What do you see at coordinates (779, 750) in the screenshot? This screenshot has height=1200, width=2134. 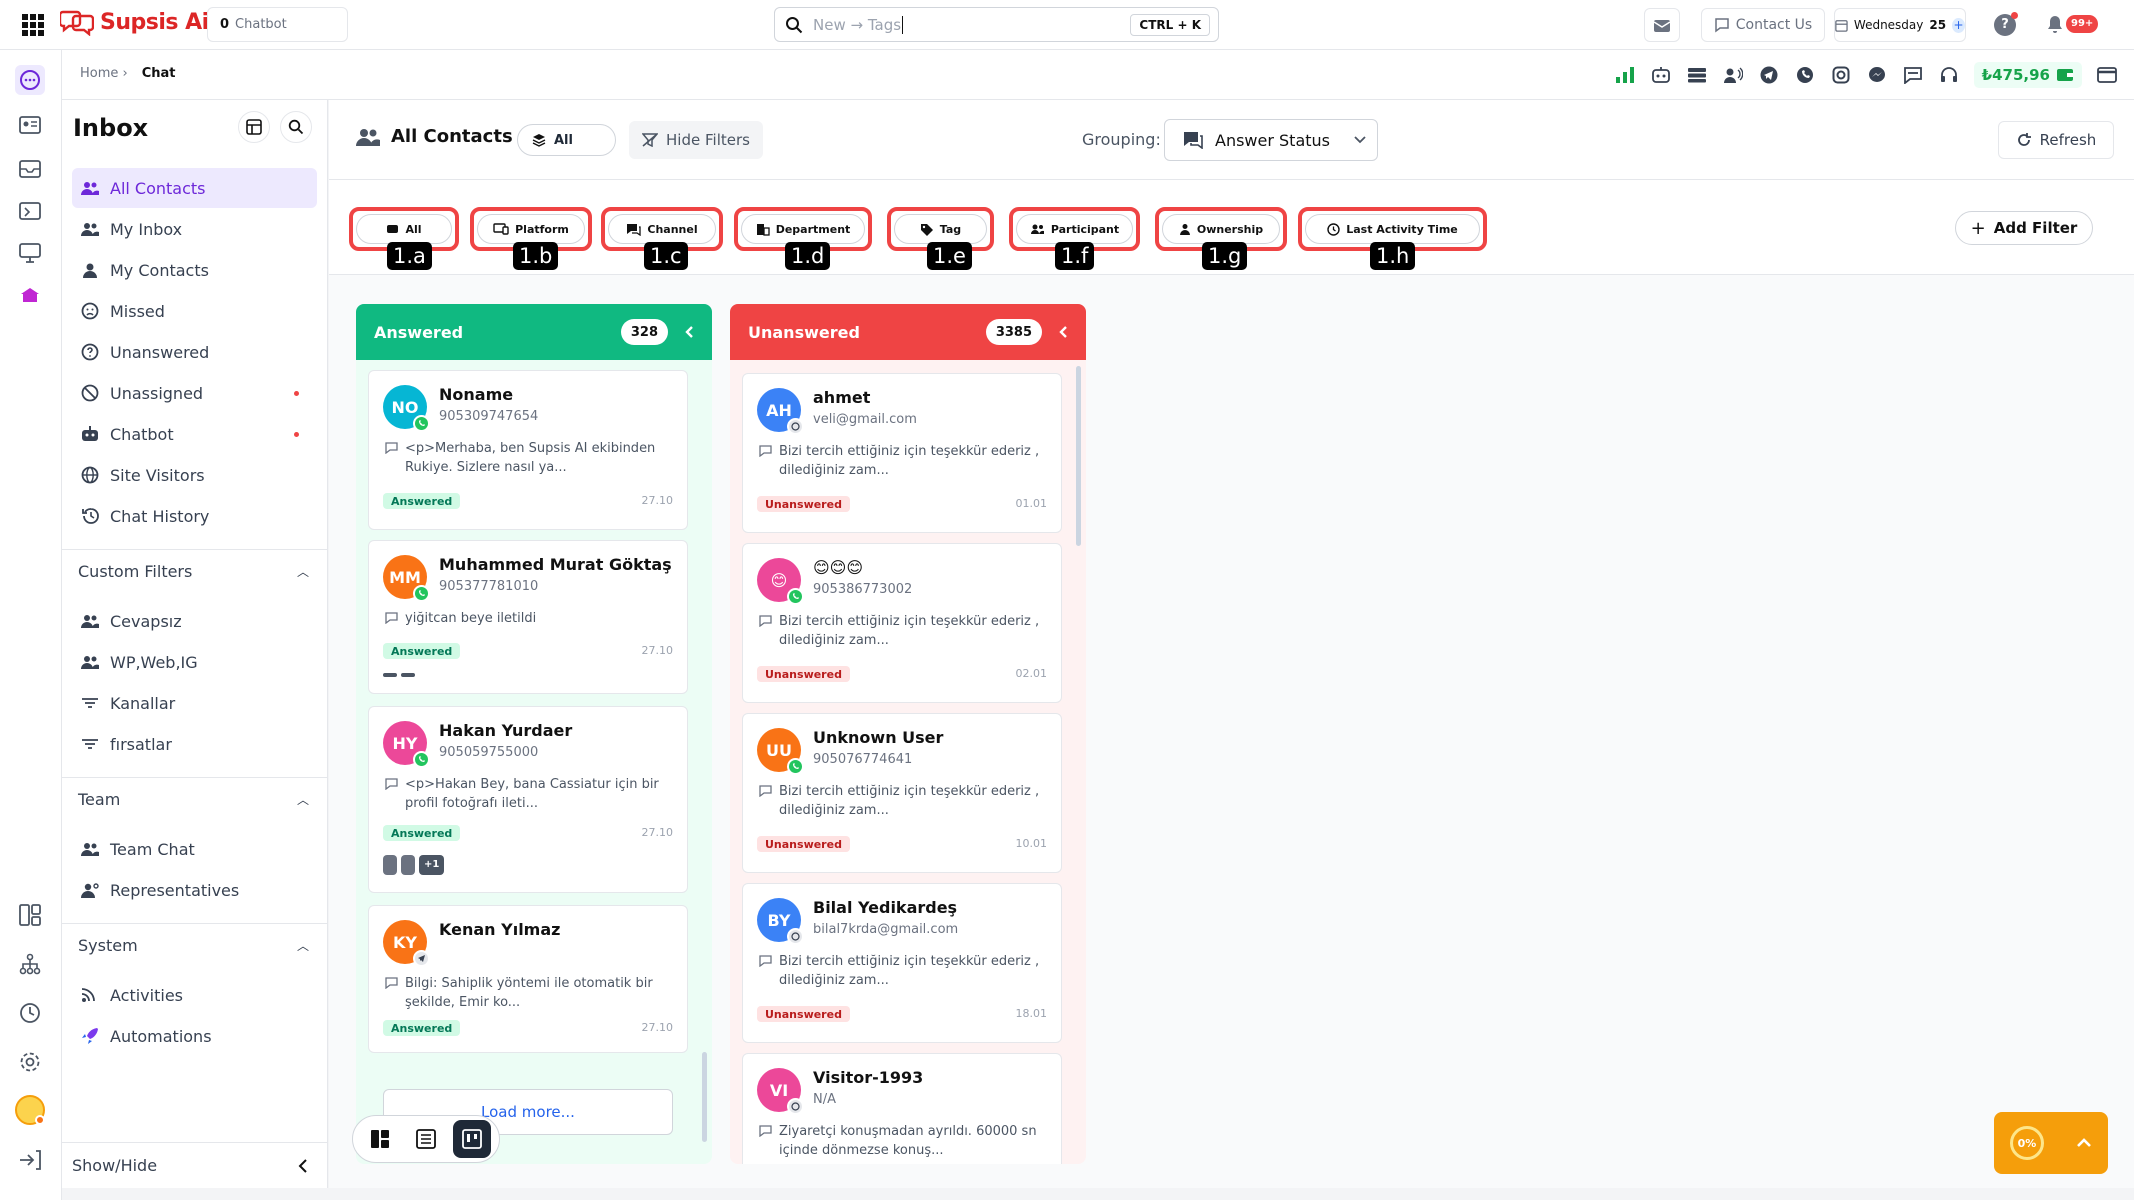 I see `avatar-initials: UU` at bounding box center [779, 750].